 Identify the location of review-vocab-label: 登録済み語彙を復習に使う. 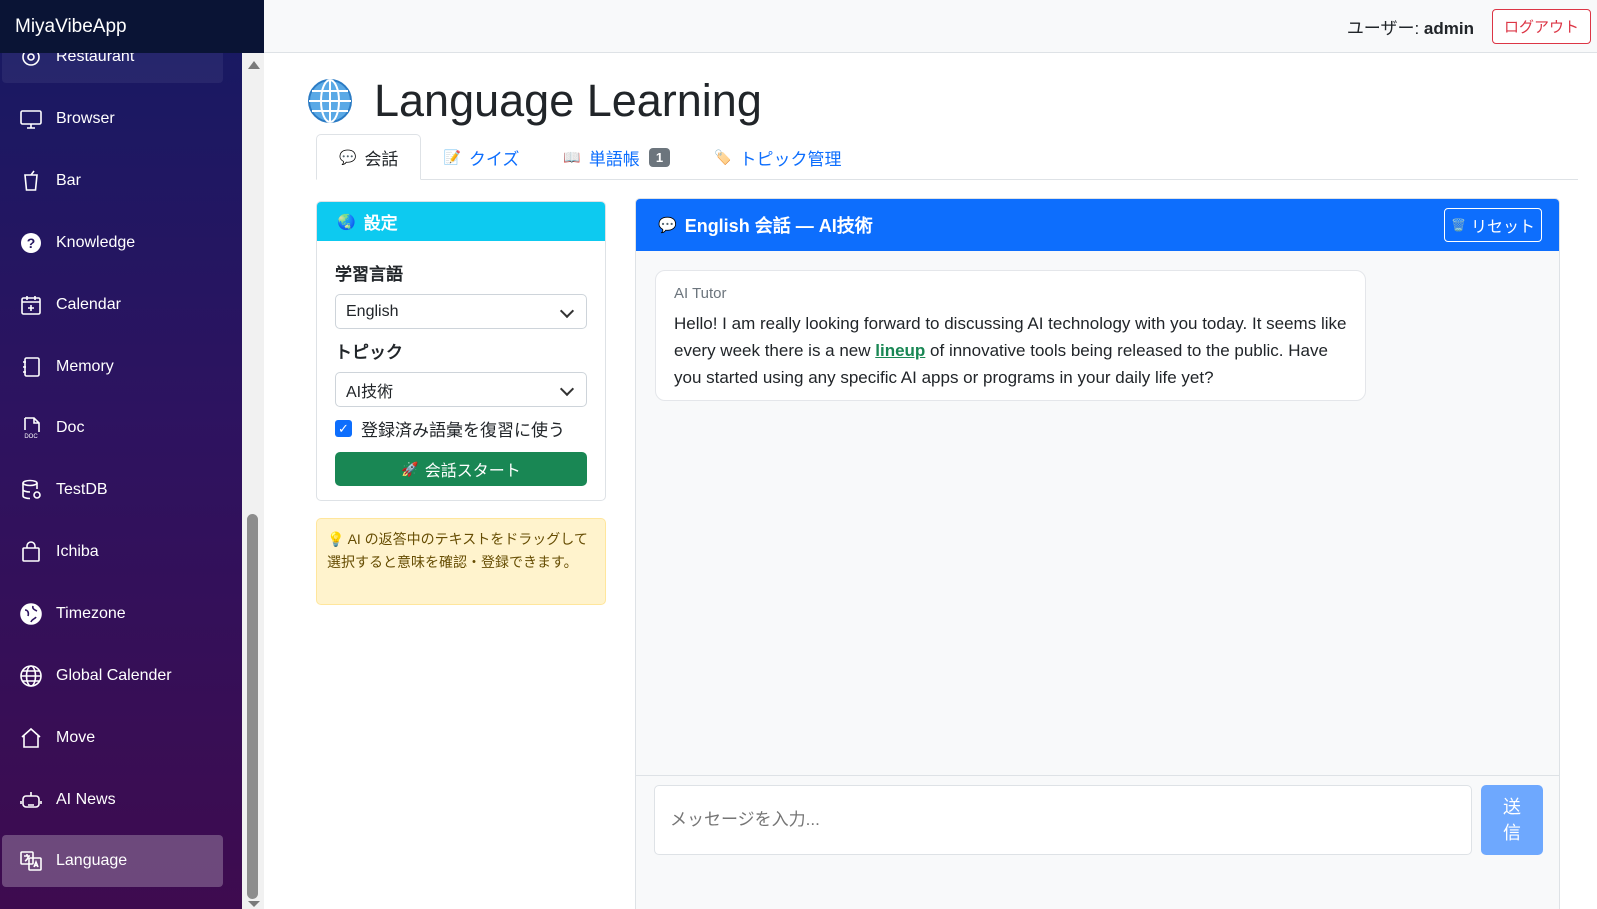
(463, 430).